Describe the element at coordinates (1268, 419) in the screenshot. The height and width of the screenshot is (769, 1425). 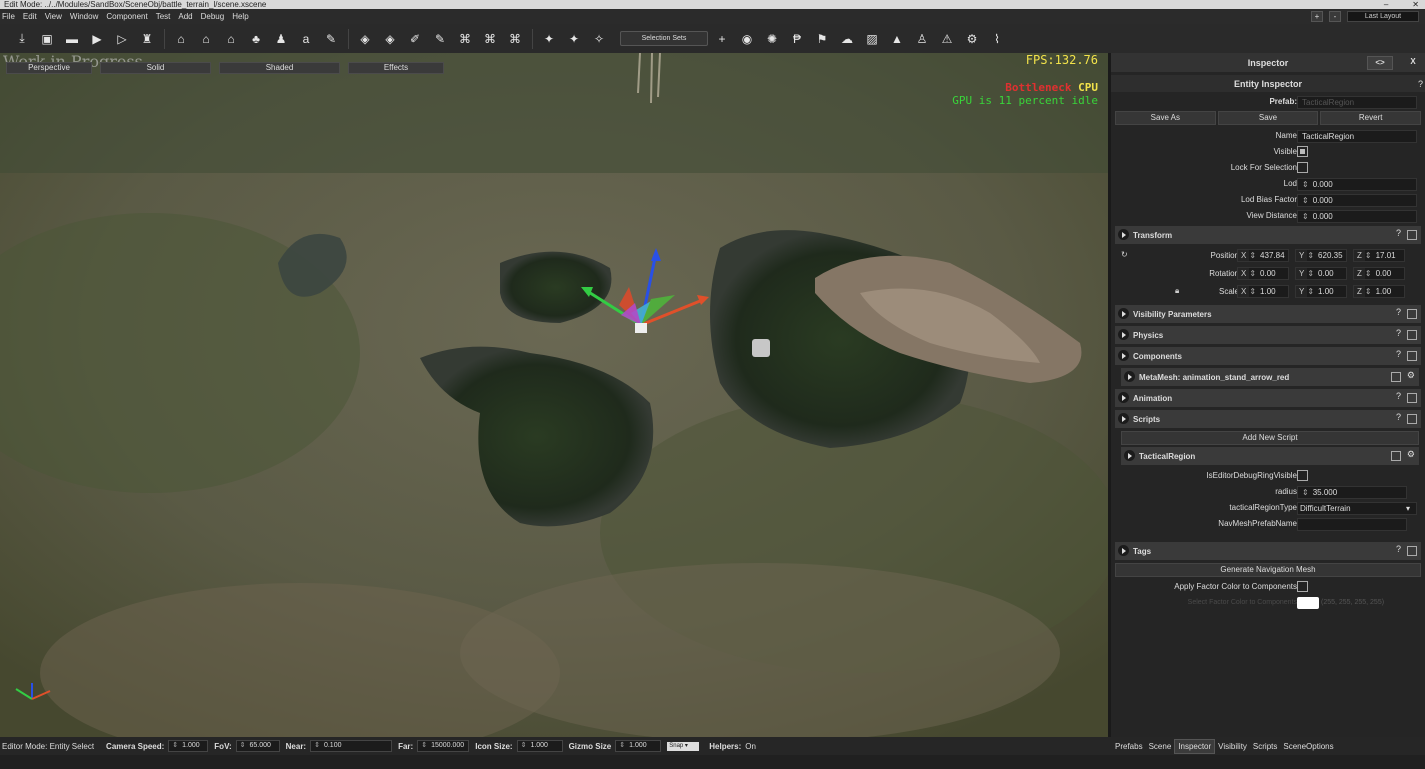
I see `scripts-section: Scripts ?` at that location.